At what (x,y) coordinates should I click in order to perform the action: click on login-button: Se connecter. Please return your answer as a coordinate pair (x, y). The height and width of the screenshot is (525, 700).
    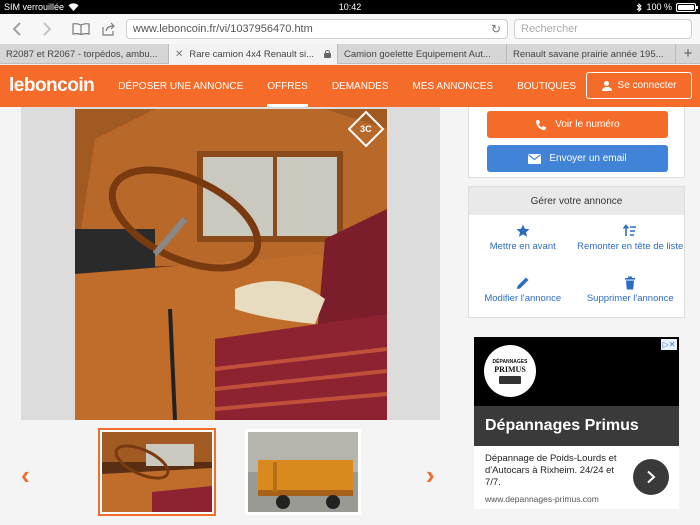
    Looking at the image, I should click on (639, 85).